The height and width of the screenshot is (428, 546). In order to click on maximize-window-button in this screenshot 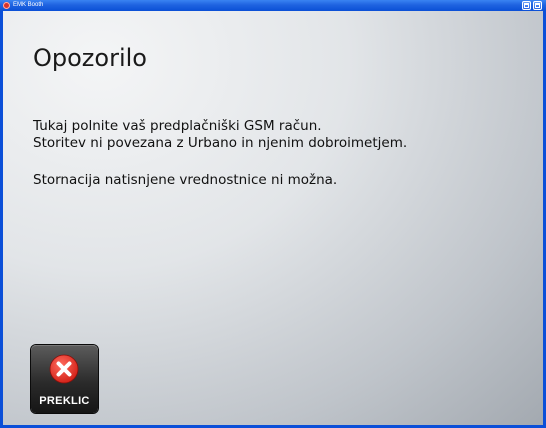, I will do `click(537, 5)`.